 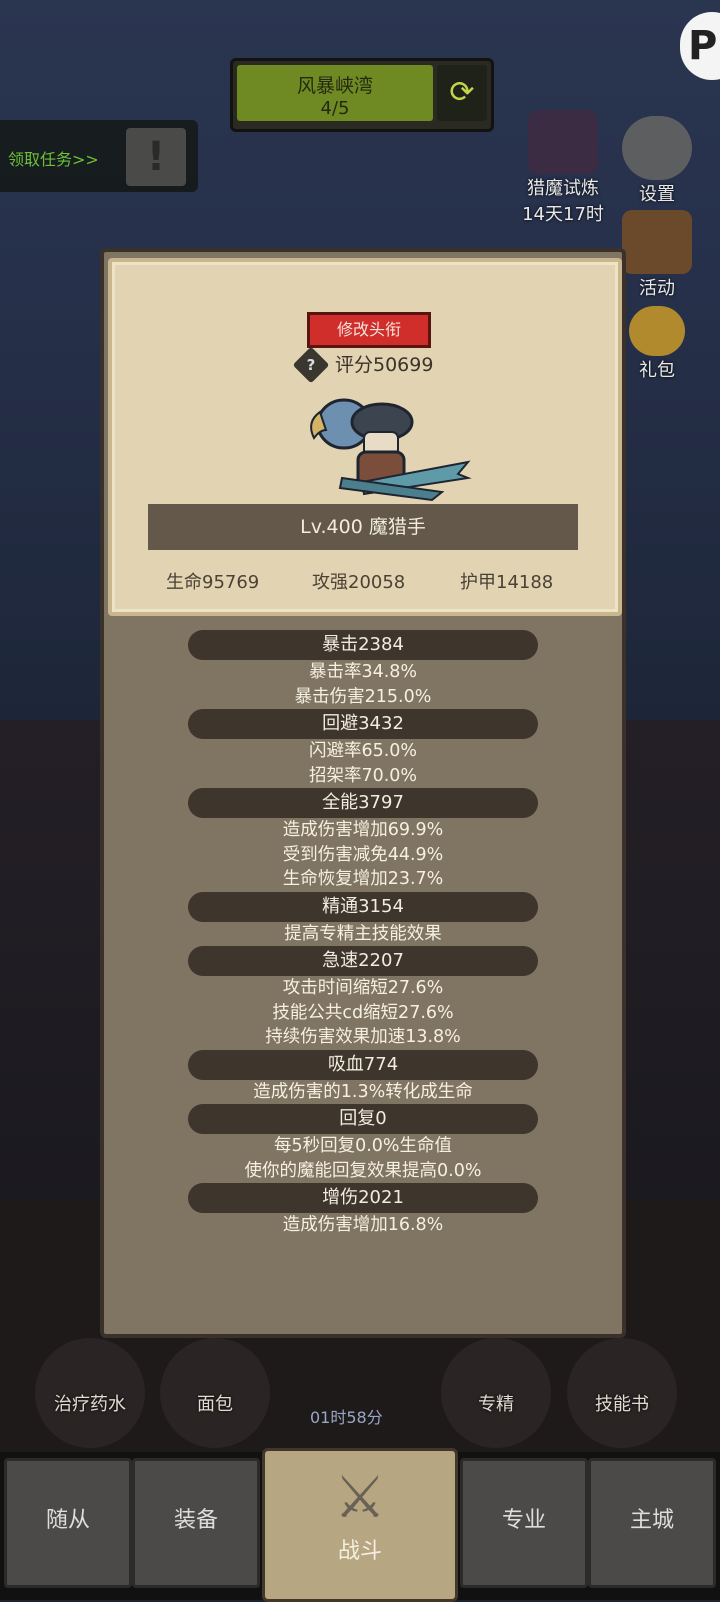 I want to click on detail-line: 闪避率65.0%, so click(x=363, y=751).